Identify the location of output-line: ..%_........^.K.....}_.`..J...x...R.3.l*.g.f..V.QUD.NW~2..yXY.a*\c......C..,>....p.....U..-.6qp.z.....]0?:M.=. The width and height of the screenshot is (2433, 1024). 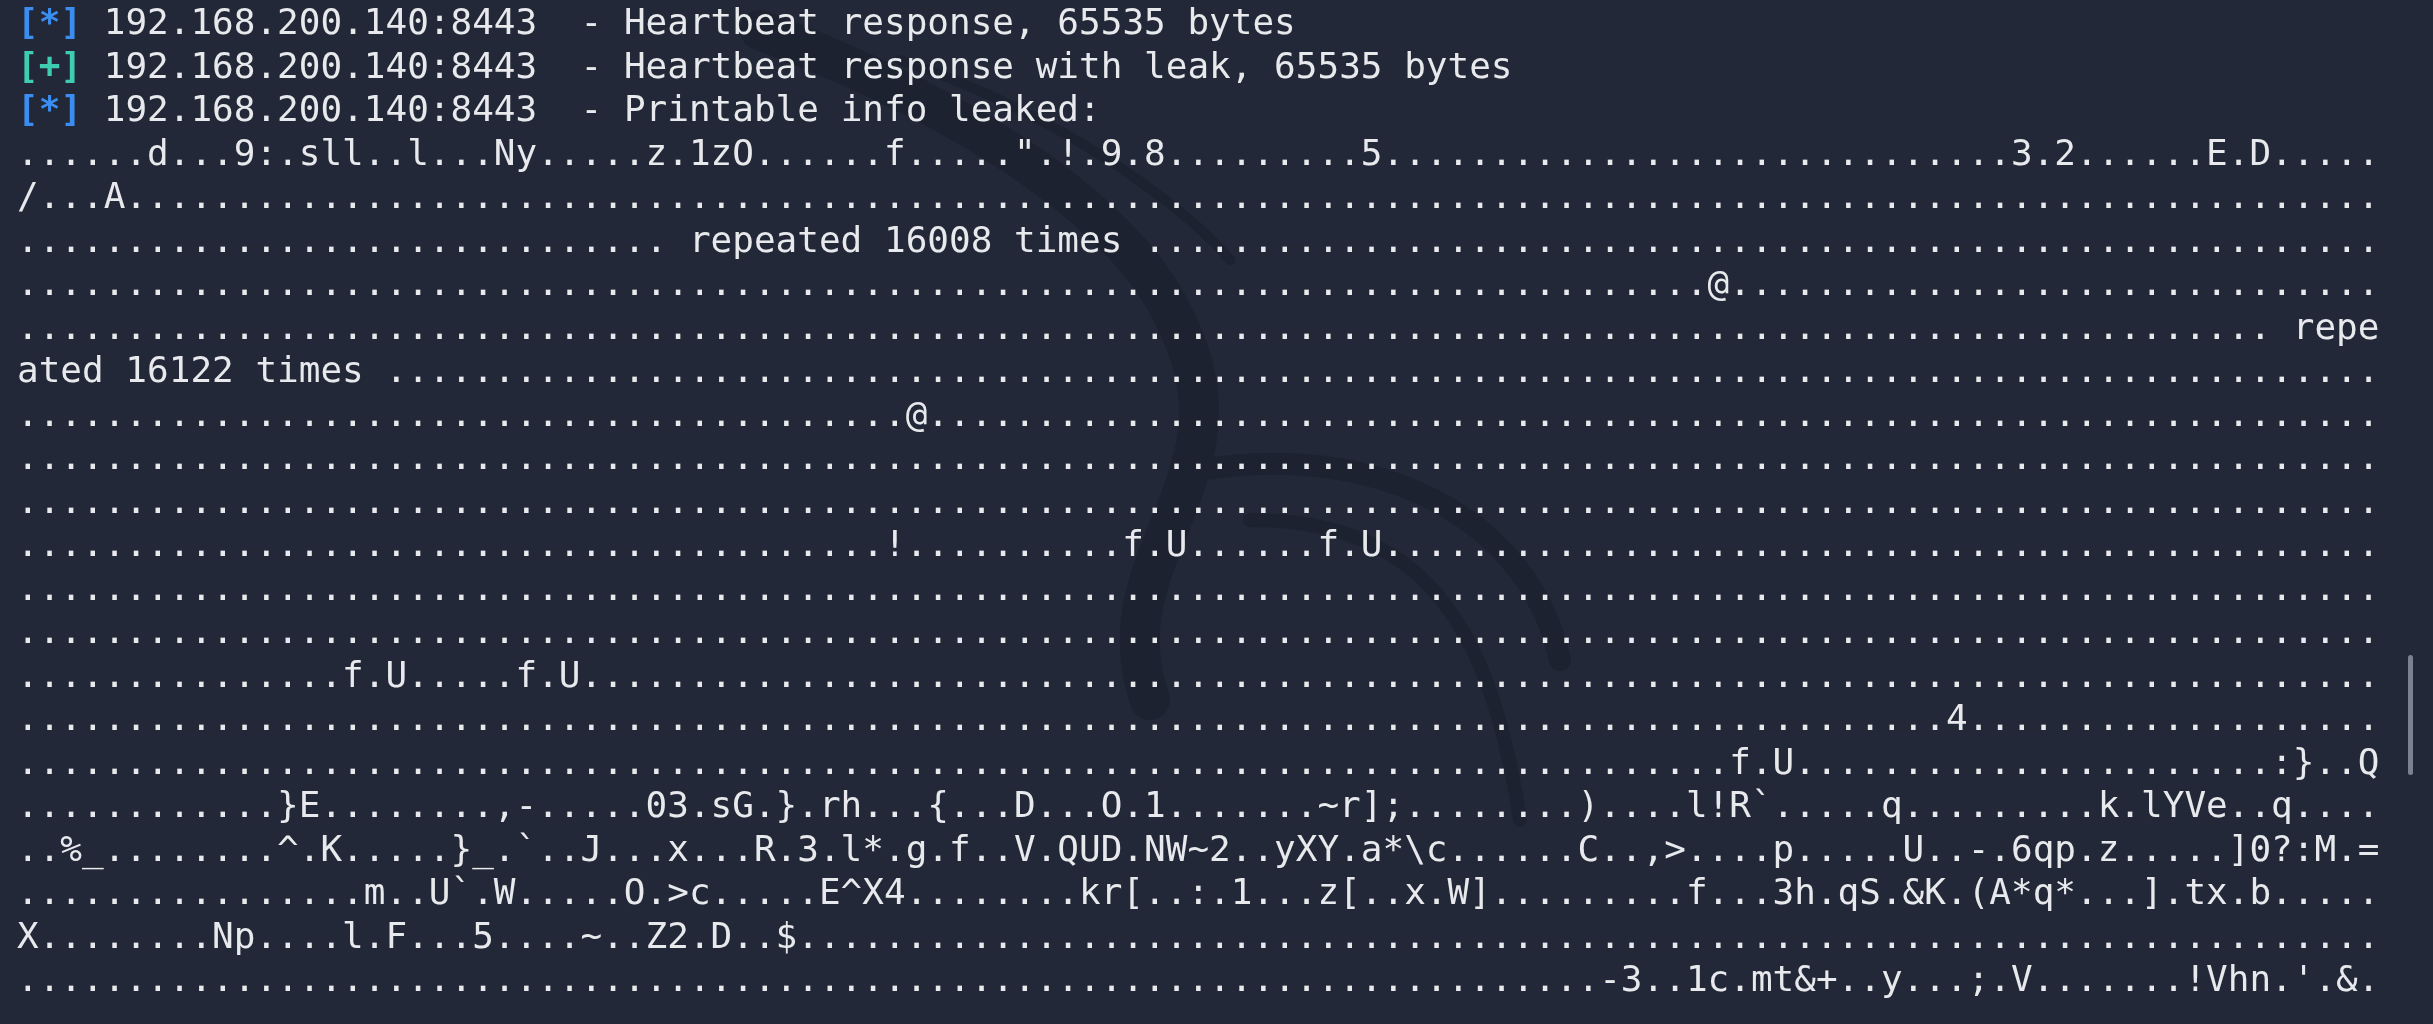
(1198, 848).